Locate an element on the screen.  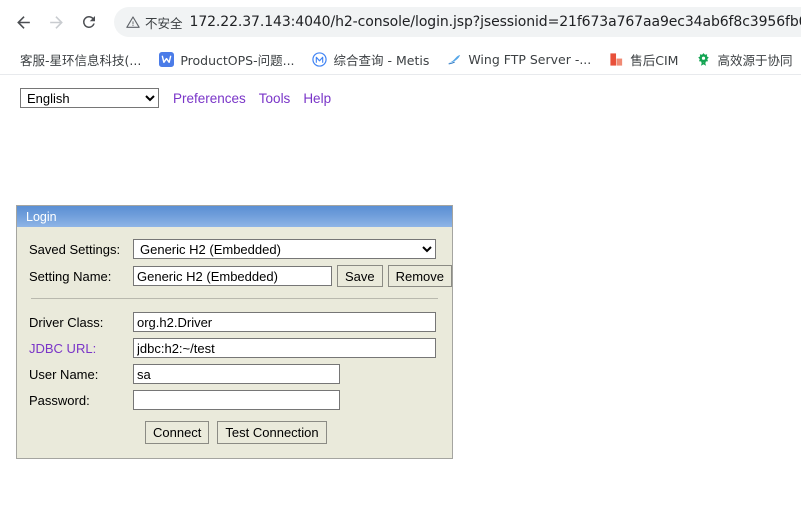
bookmark-label: 售后CIM is located at coordinates (654, 60).